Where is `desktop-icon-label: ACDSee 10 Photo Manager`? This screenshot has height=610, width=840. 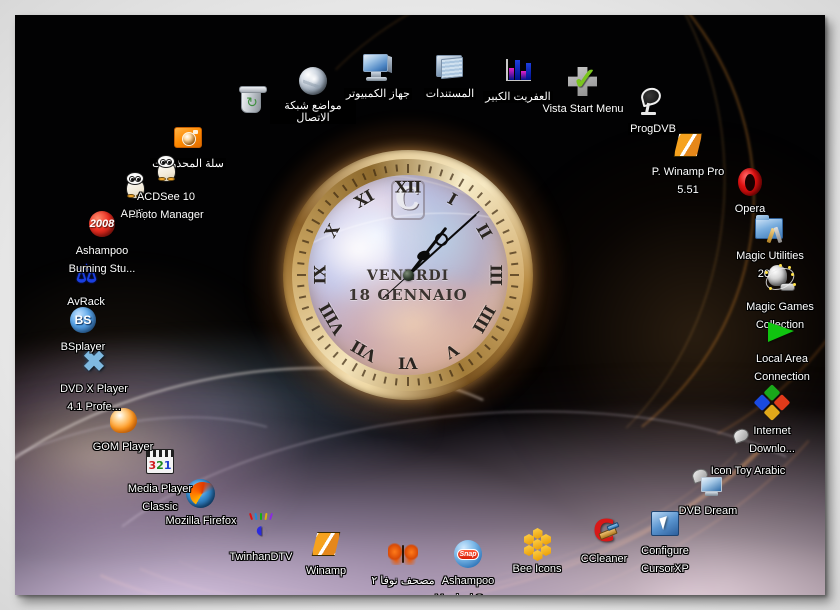 desktop-icon-label: ACDSee 10 Photo Manager is located at coordinates (166, 206).